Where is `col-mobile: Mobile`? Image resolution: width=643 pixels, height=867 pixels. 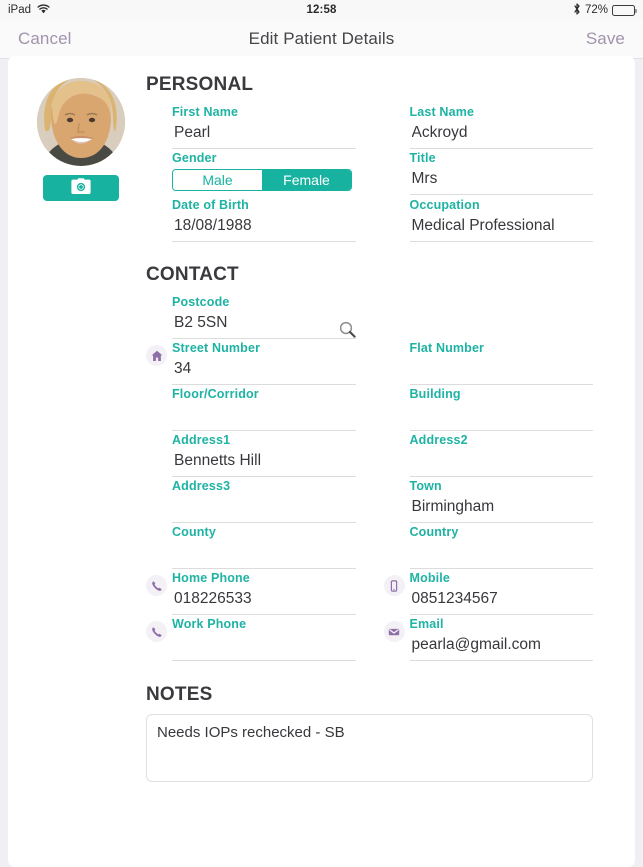 col-mobile: Mobile is located at coordinates (502, 593).